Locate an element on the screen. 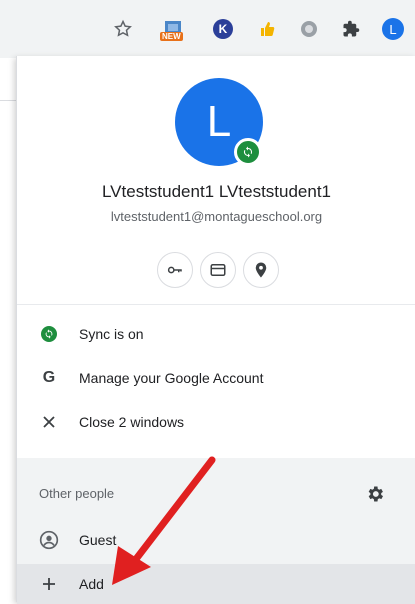 This screenshot has height=604, width=415. bookmark-star-icon is located at coordinates (123, 29).